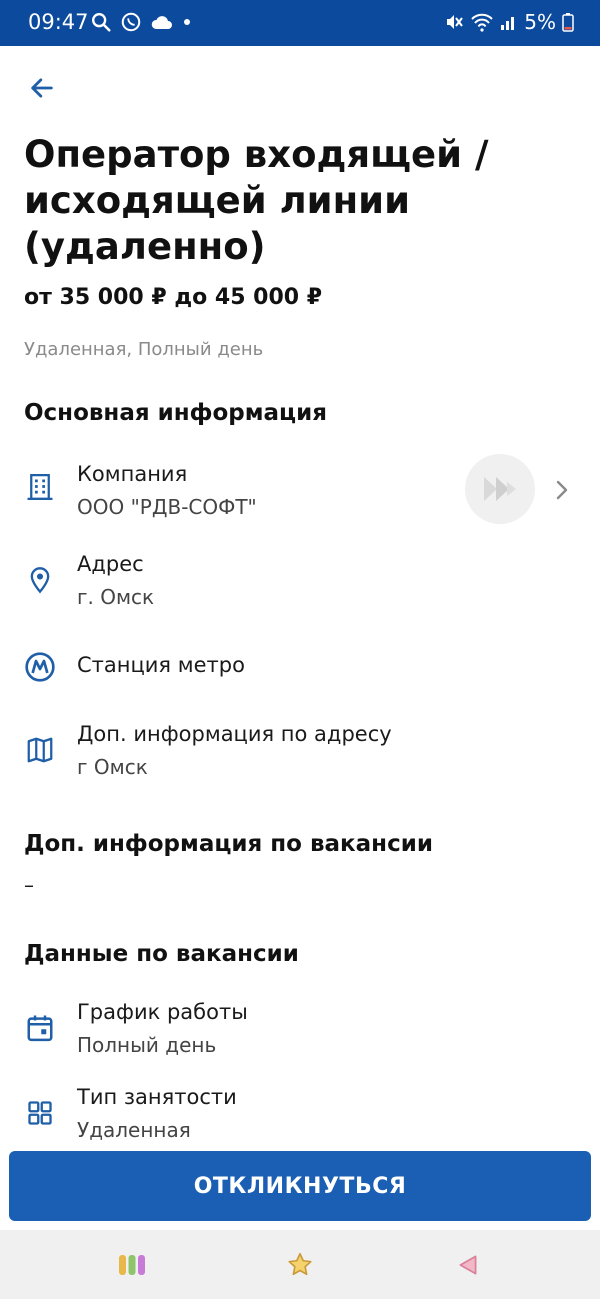 The image size is (600, 1299). I want to click on extra-info-value: –, so click(29, 885).